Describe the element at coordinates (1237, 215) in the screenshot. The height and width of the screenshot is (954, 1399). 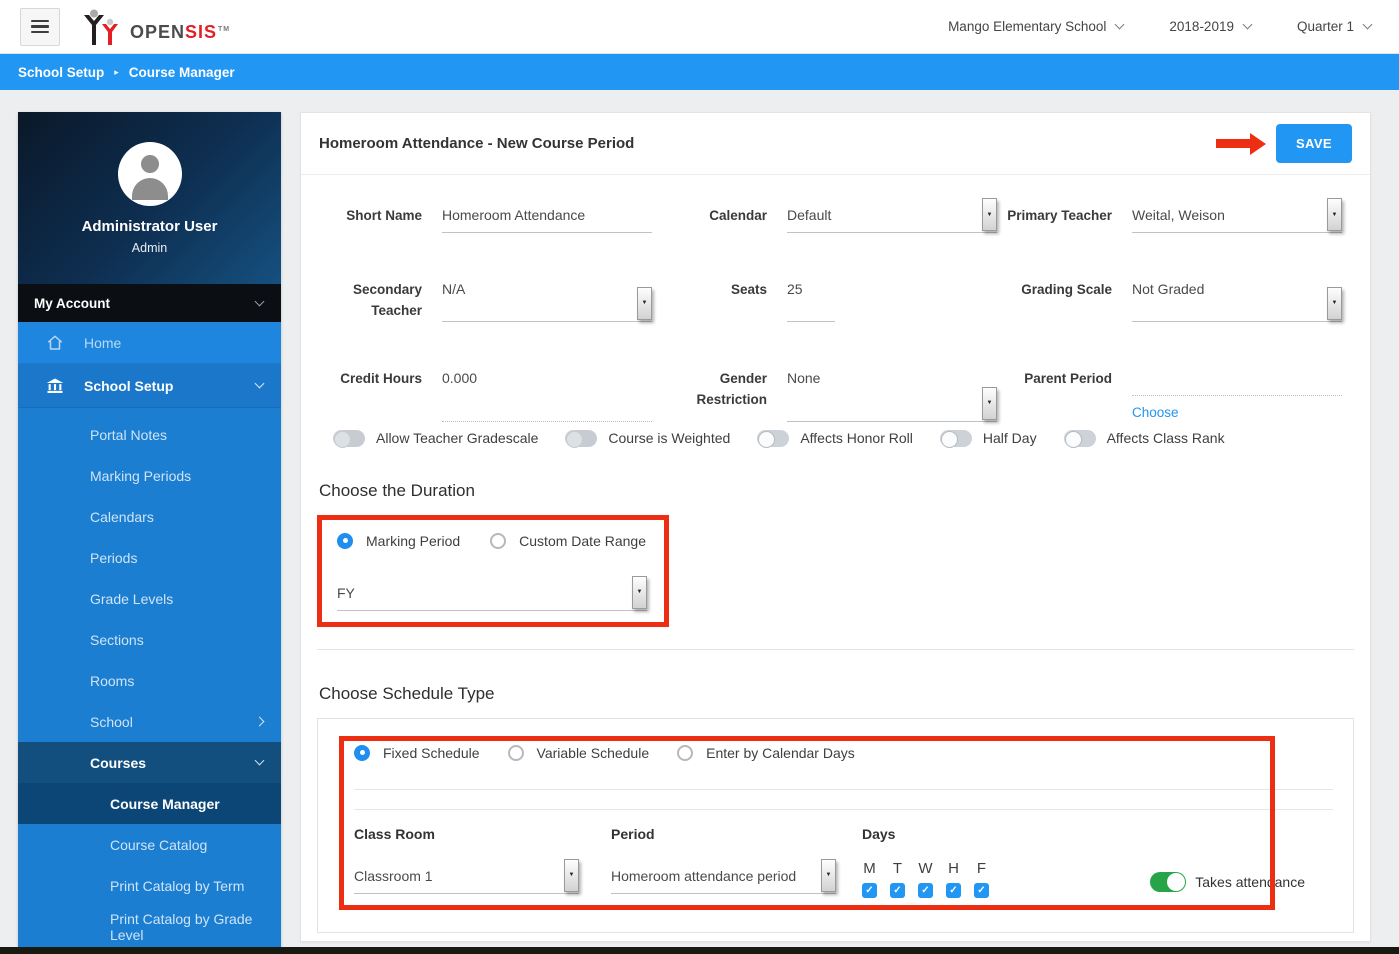
I see `primary-teacher-select: Weital, Weison ▼` at that location.